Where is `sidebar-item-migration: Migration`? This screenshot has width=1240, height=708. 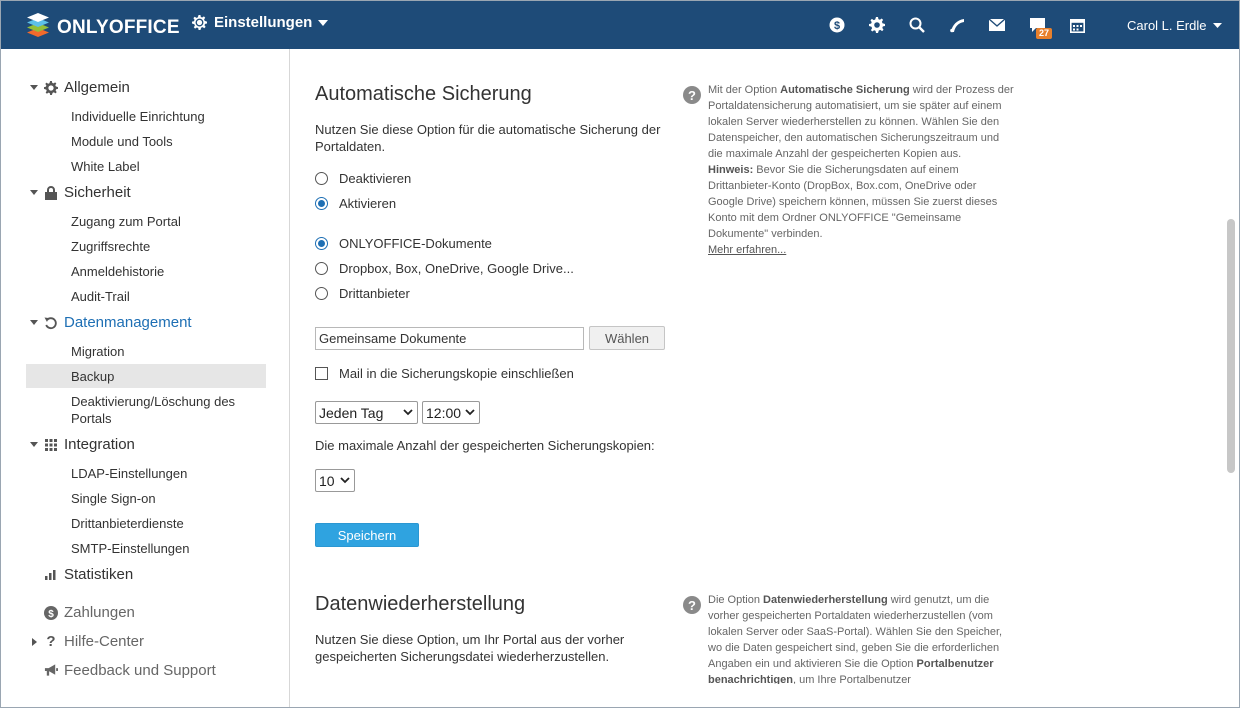
sidebar-item-migration: Migration is located at coordinates (97, 351).